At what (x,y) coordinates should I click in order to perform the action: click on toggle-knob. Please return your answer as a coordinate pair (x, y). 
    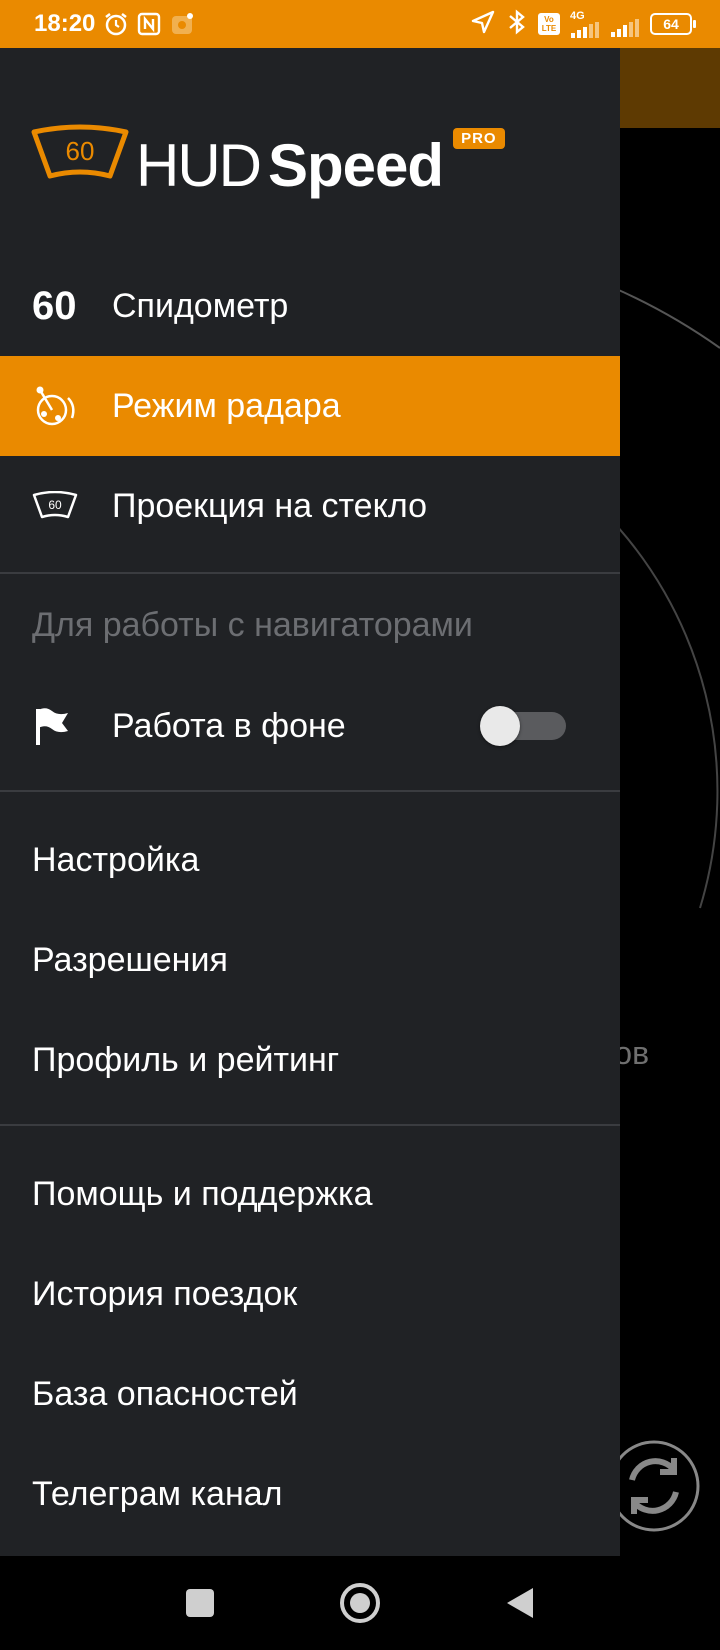
    Looking at the image, I should click on (500, 726).